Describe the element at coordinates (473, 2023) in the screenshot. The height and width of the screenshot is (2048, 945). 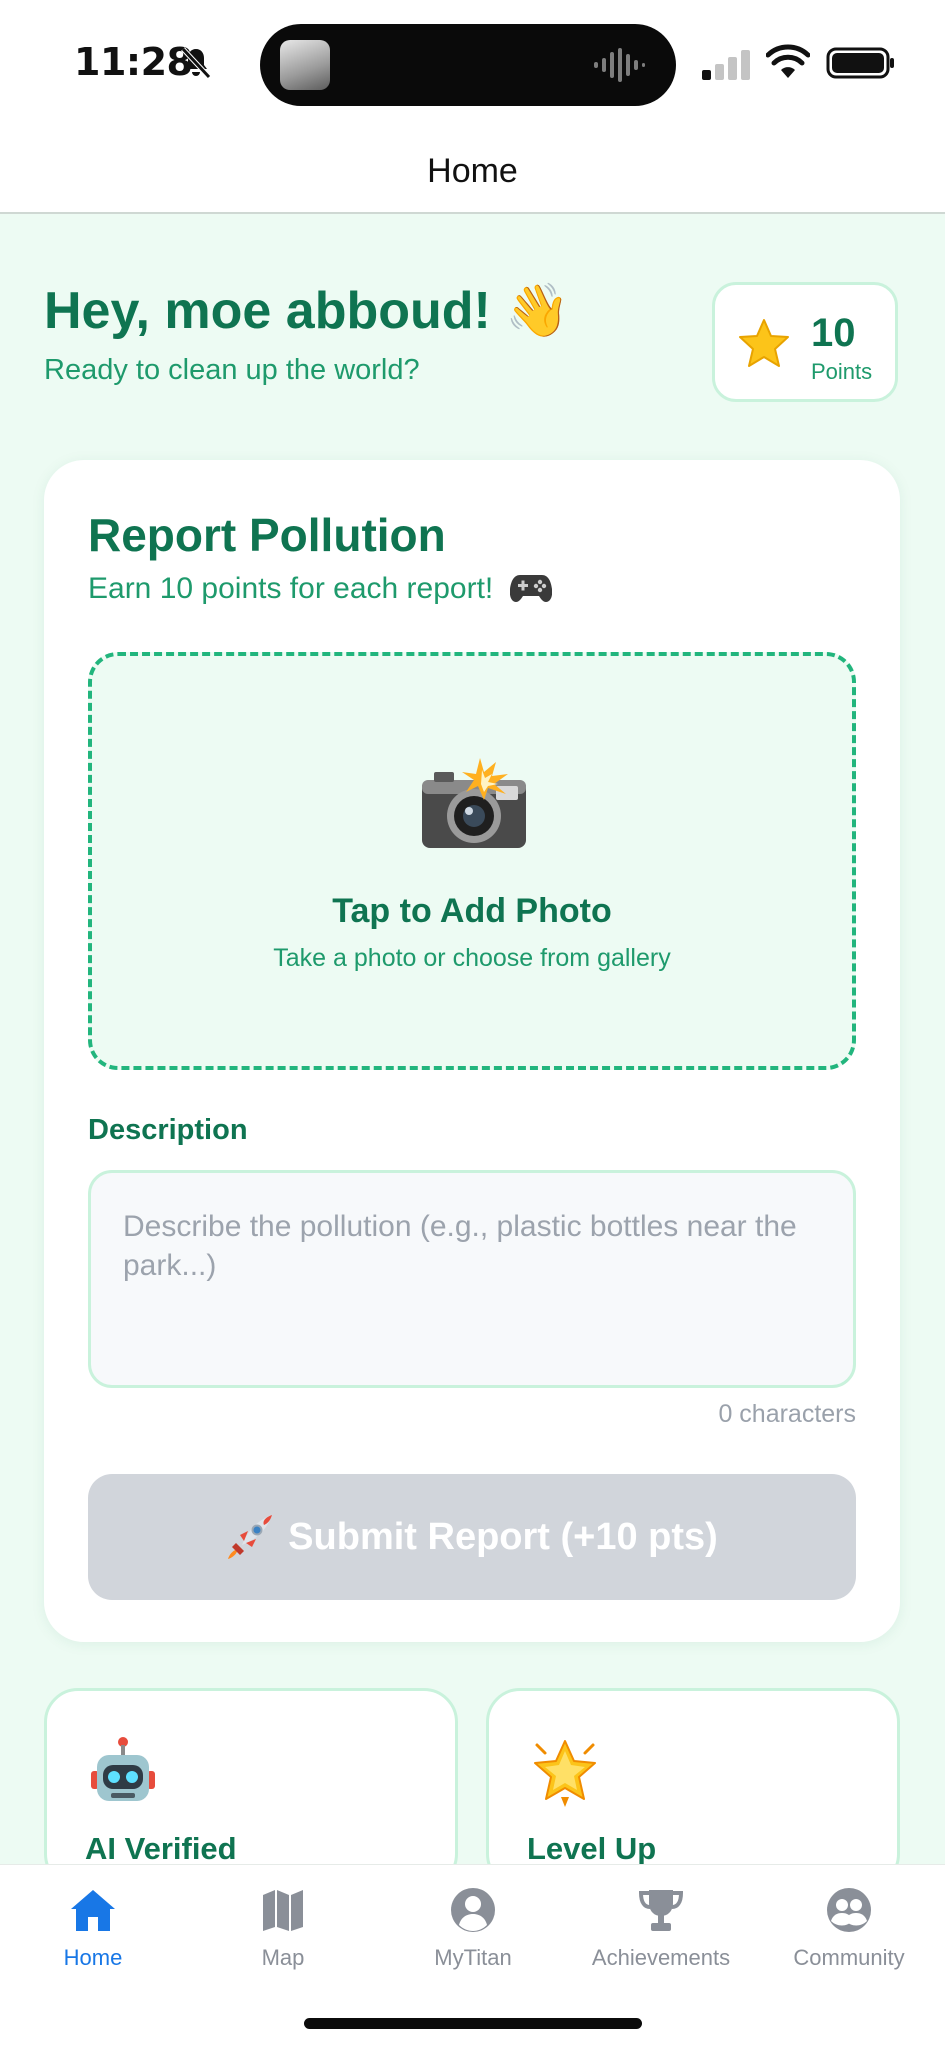
I see `home-indicator` at that location.